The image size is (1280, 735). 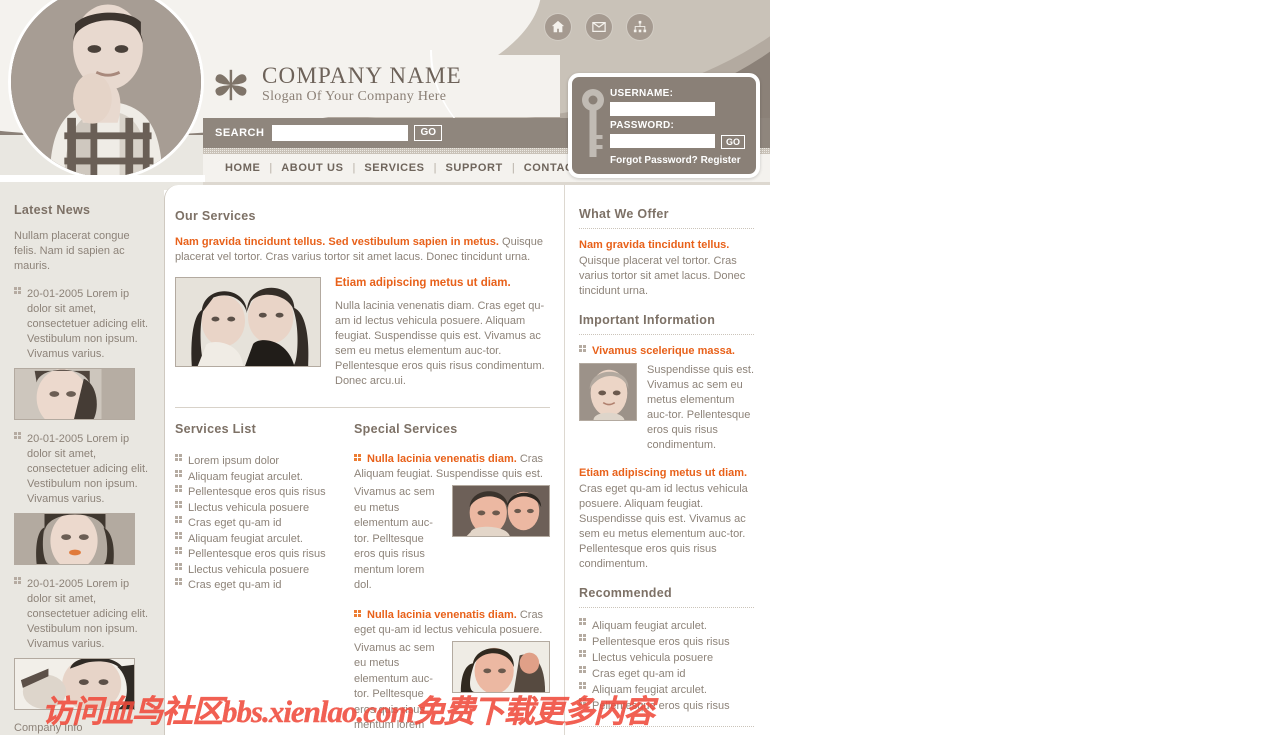 I want to click on search-input, so click(x=340, y=133).